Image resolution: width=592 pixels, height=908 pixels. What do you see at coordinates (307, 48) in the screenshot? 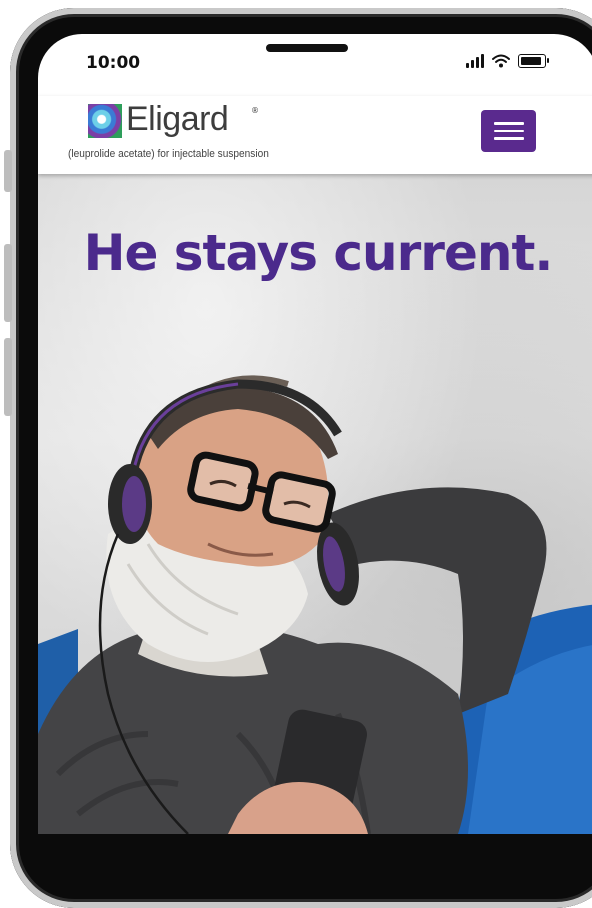
I see `phone-notch` at bounding box center [307, 48].